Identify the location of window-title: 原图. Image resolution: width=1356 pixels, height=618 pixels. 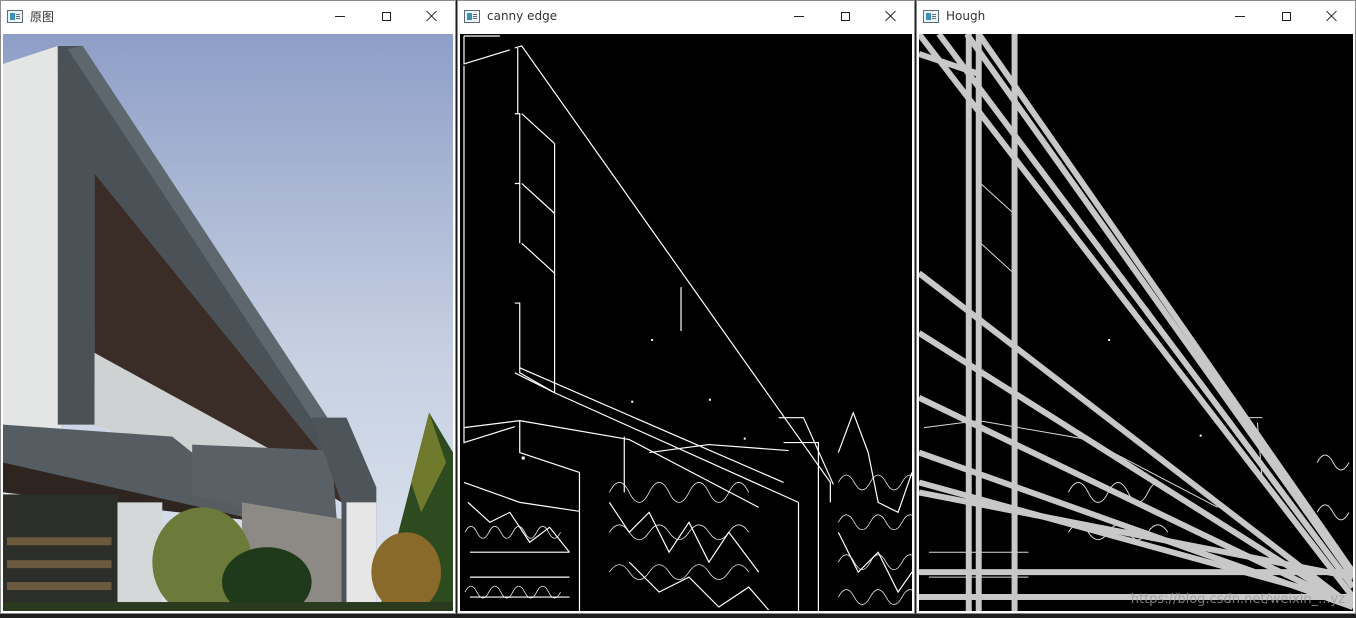
(42, 16).